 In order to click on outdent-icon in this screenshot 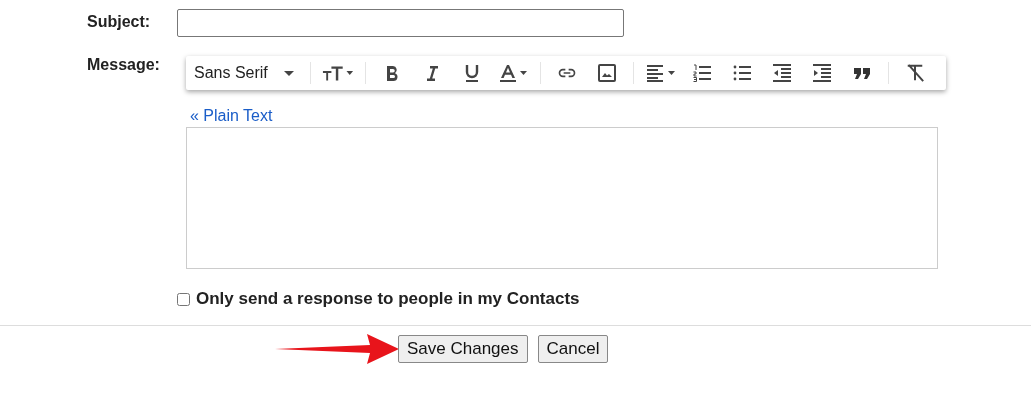, I will do `click(781, 73)`.